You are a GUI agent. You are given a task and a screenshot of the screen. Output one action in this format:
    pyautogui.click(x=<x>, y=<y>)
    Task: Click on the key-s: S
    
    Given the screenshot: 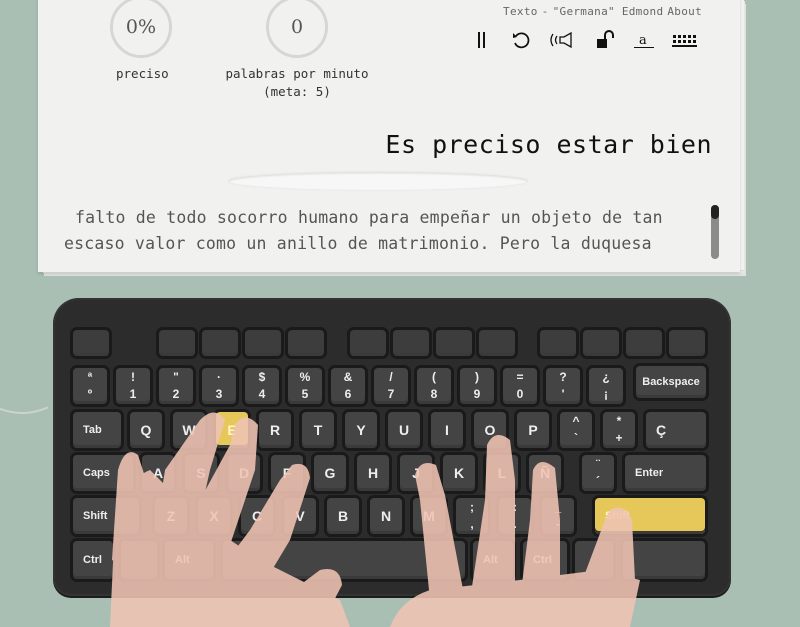 What is the action you would take?
    pyautogui.click(x=201, y=473)
    